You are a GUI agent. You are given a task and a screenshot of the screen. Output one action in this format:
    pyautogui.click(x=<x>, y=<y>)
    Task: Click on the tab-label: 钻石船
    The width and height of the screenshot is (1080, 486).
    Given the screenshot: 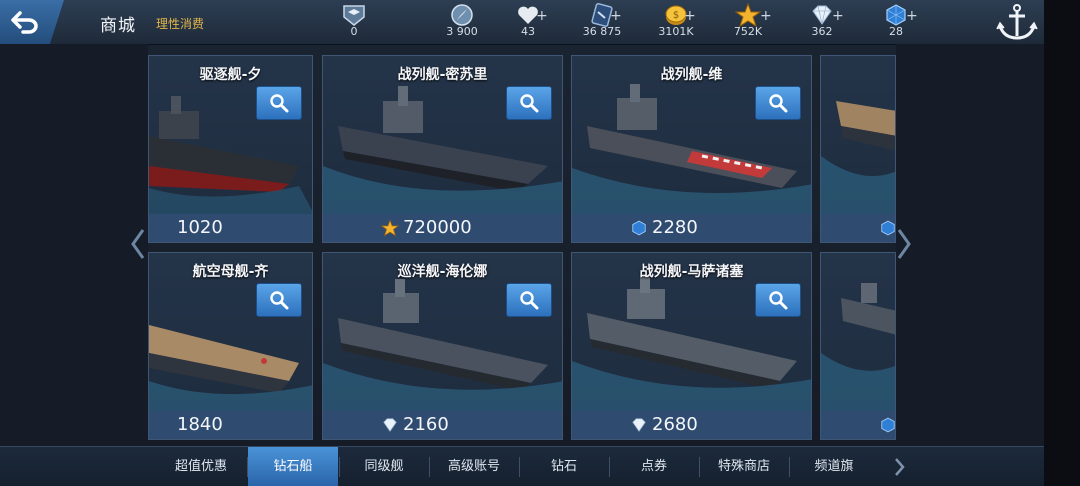 What is the action you would take?
    pyautogui.click(x=293, y=466)
    